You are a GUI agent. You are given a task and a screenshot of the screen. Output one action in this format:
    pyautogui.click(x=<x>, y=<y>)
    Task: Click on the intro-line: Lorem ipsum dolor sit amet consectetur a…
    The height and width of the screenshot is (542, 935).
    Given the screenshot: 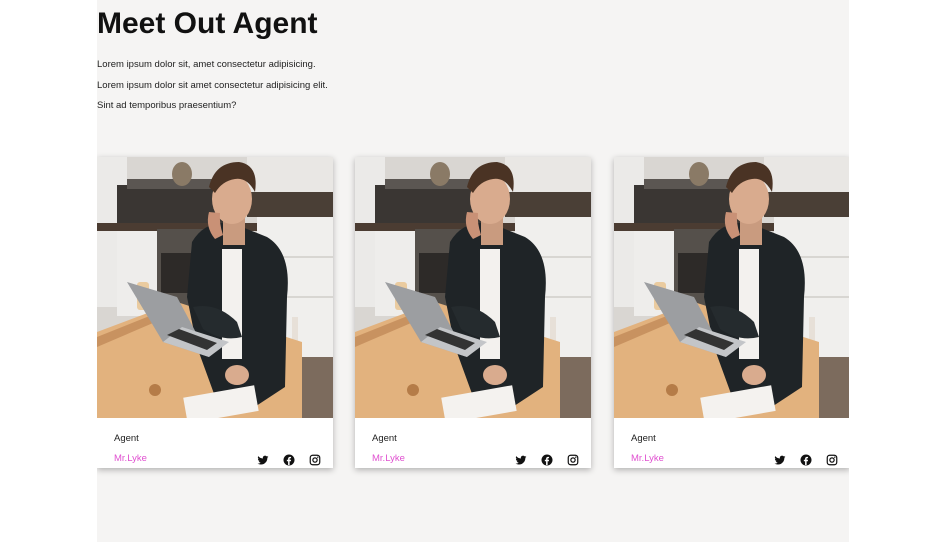 What is the action you would take?
    pyautogui.click(x=212, y=85)
    